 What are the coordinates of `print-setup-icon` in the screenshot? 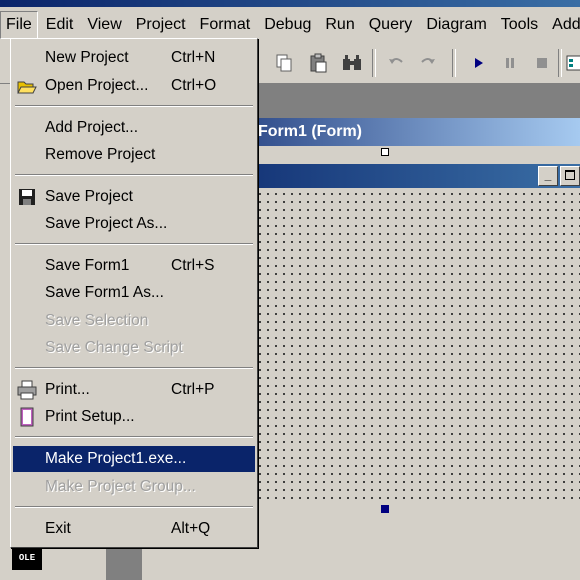 It's located at (27, 417).